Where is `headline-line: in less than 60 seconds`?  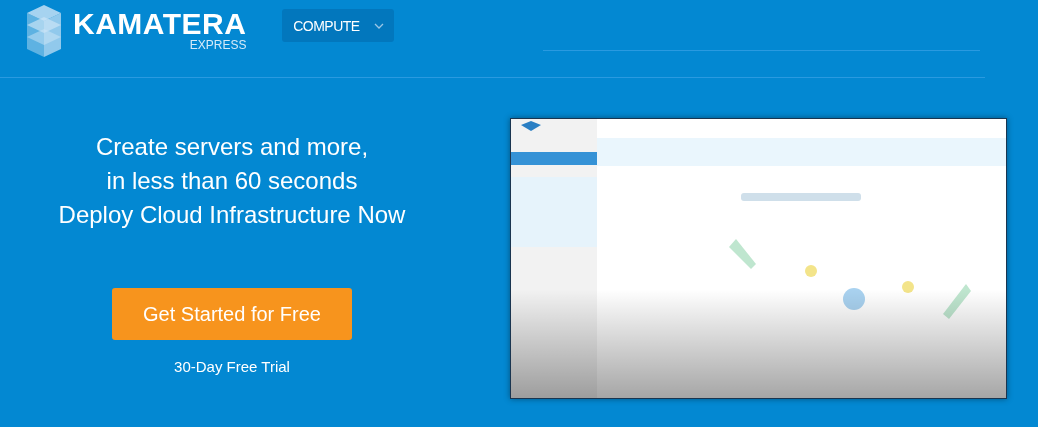 headline-line: in less than 60 seconds is located at coordinates (232, 181).